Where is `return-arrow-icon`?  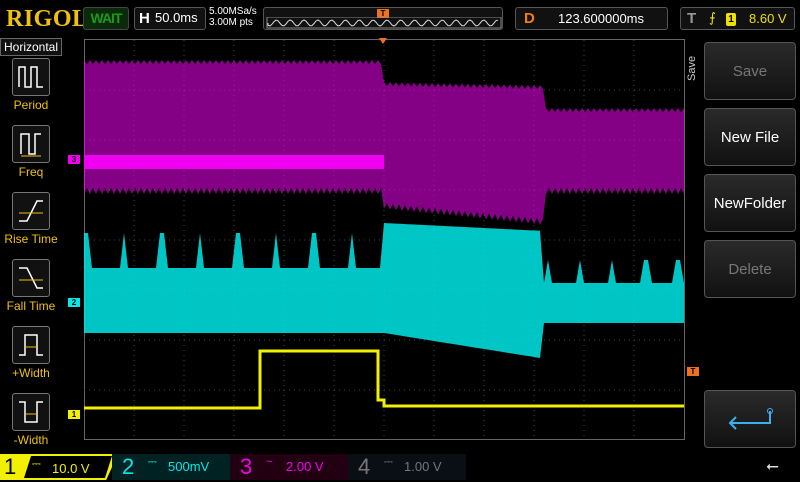
return-arrow-icon is located at coordinates (750, 419).